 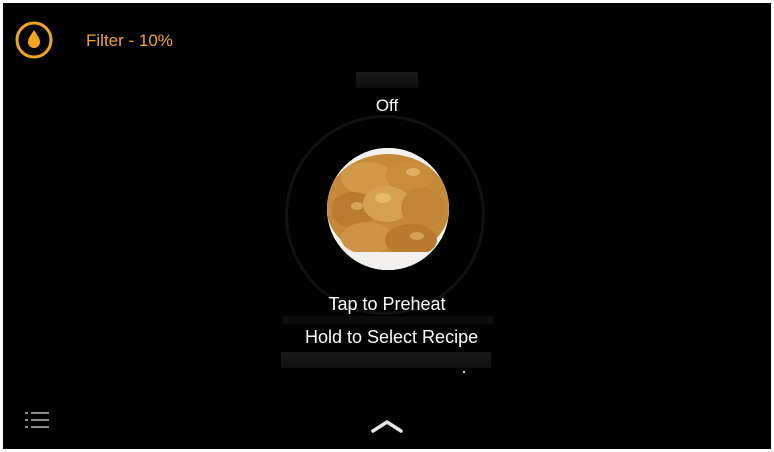 What do you see at coordinates (387, 304) in the screenshot?
I see `tap-to-preheat-hint: Tap to Preheat` at bounding box center [387, 304].